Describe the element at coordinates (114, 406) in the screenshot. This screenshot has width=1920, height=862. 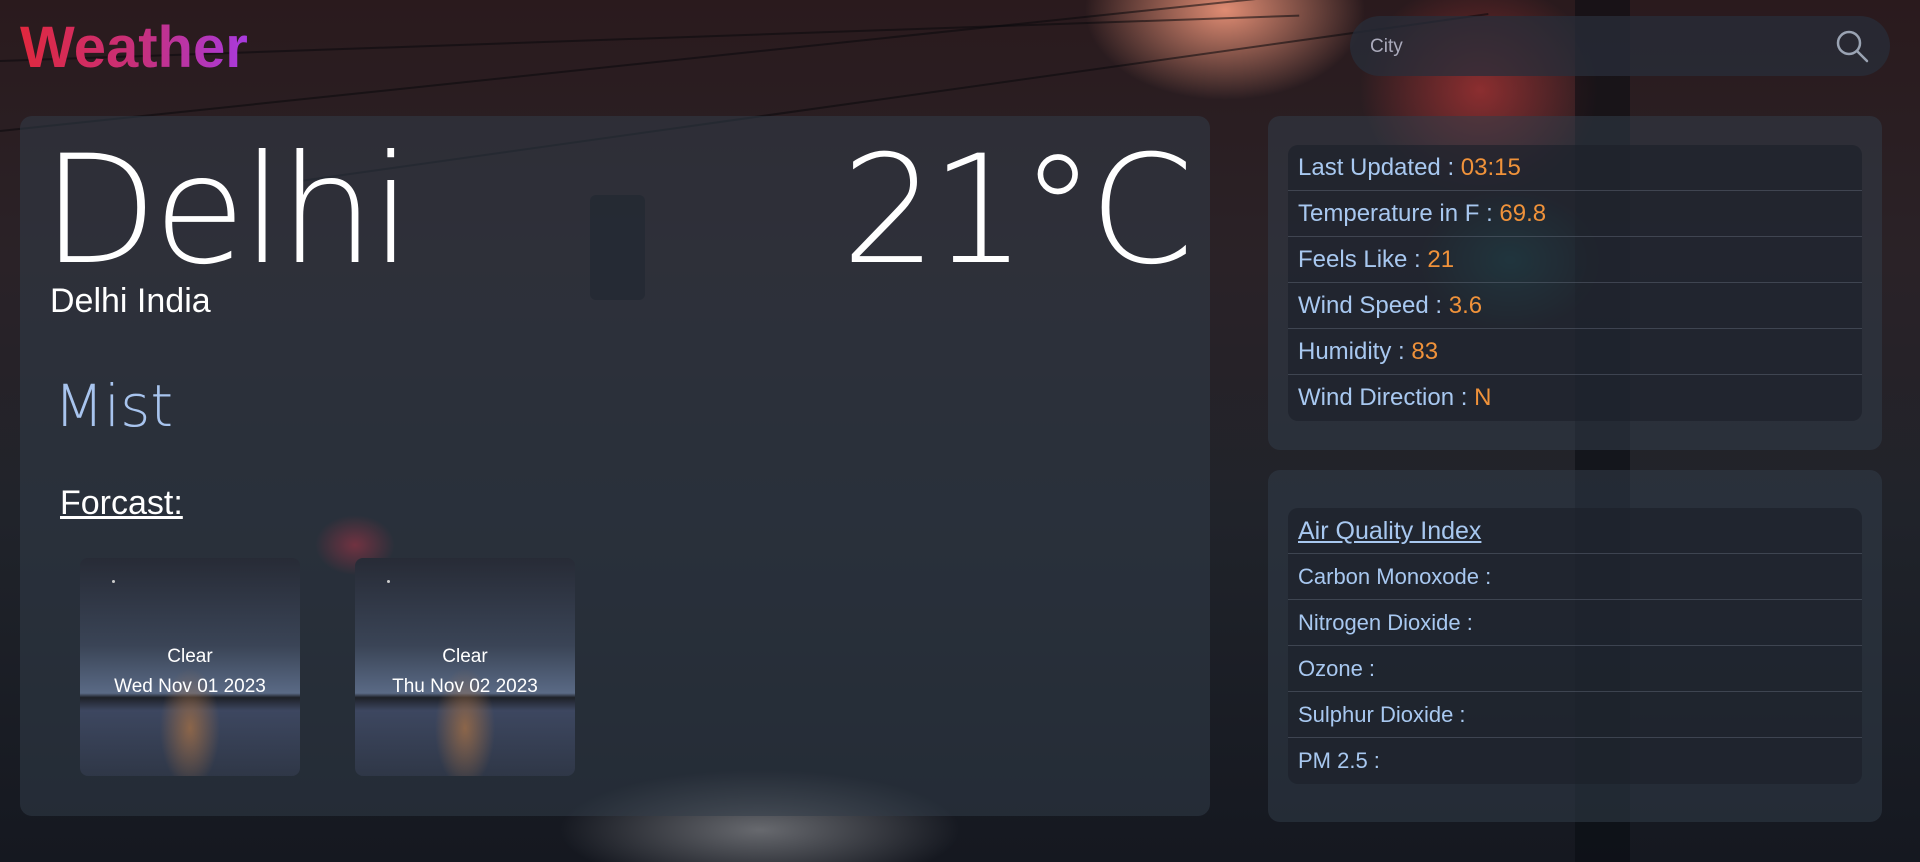
I see `weather-condition: Mist` at that location.